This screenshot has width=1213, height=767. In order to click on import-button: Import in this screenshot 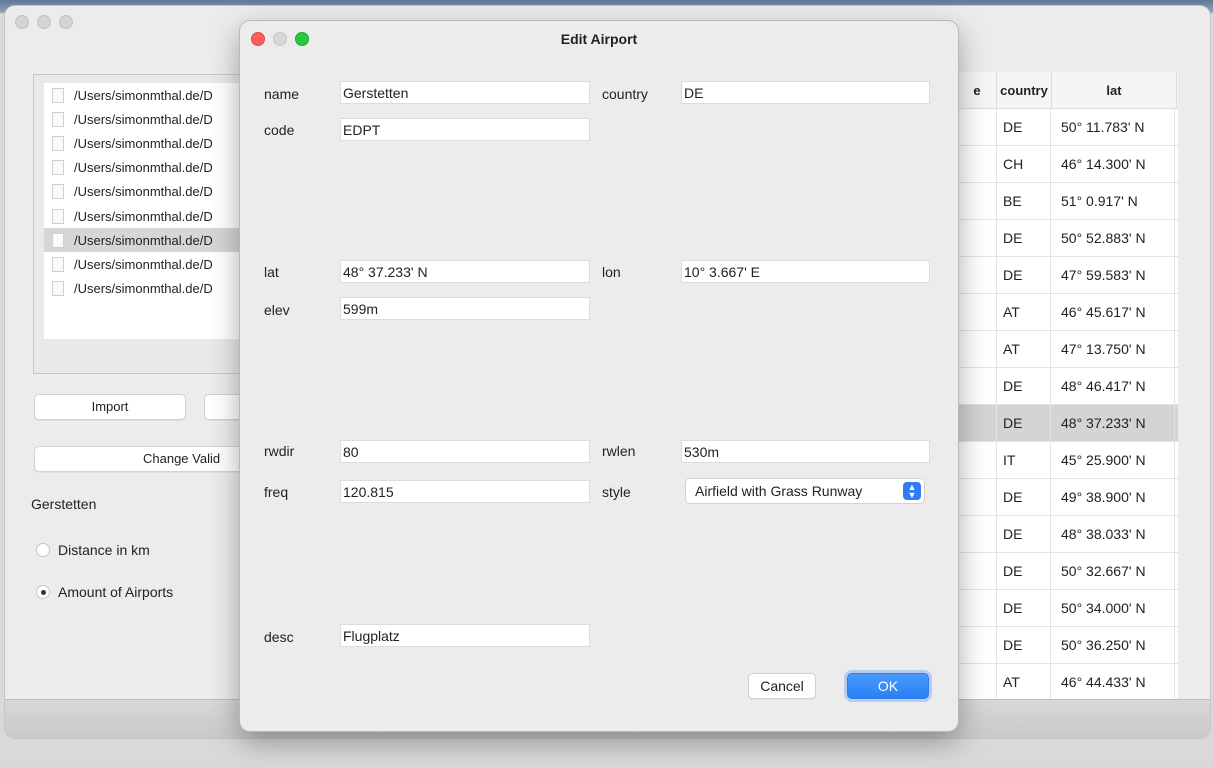, I will do `click(110, 407)`.